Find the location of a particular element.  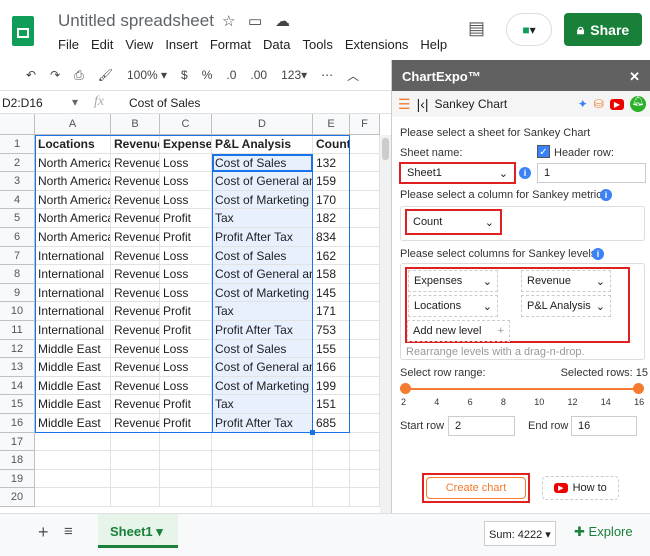

row-header: 12 is located at coordinates (17, 349).